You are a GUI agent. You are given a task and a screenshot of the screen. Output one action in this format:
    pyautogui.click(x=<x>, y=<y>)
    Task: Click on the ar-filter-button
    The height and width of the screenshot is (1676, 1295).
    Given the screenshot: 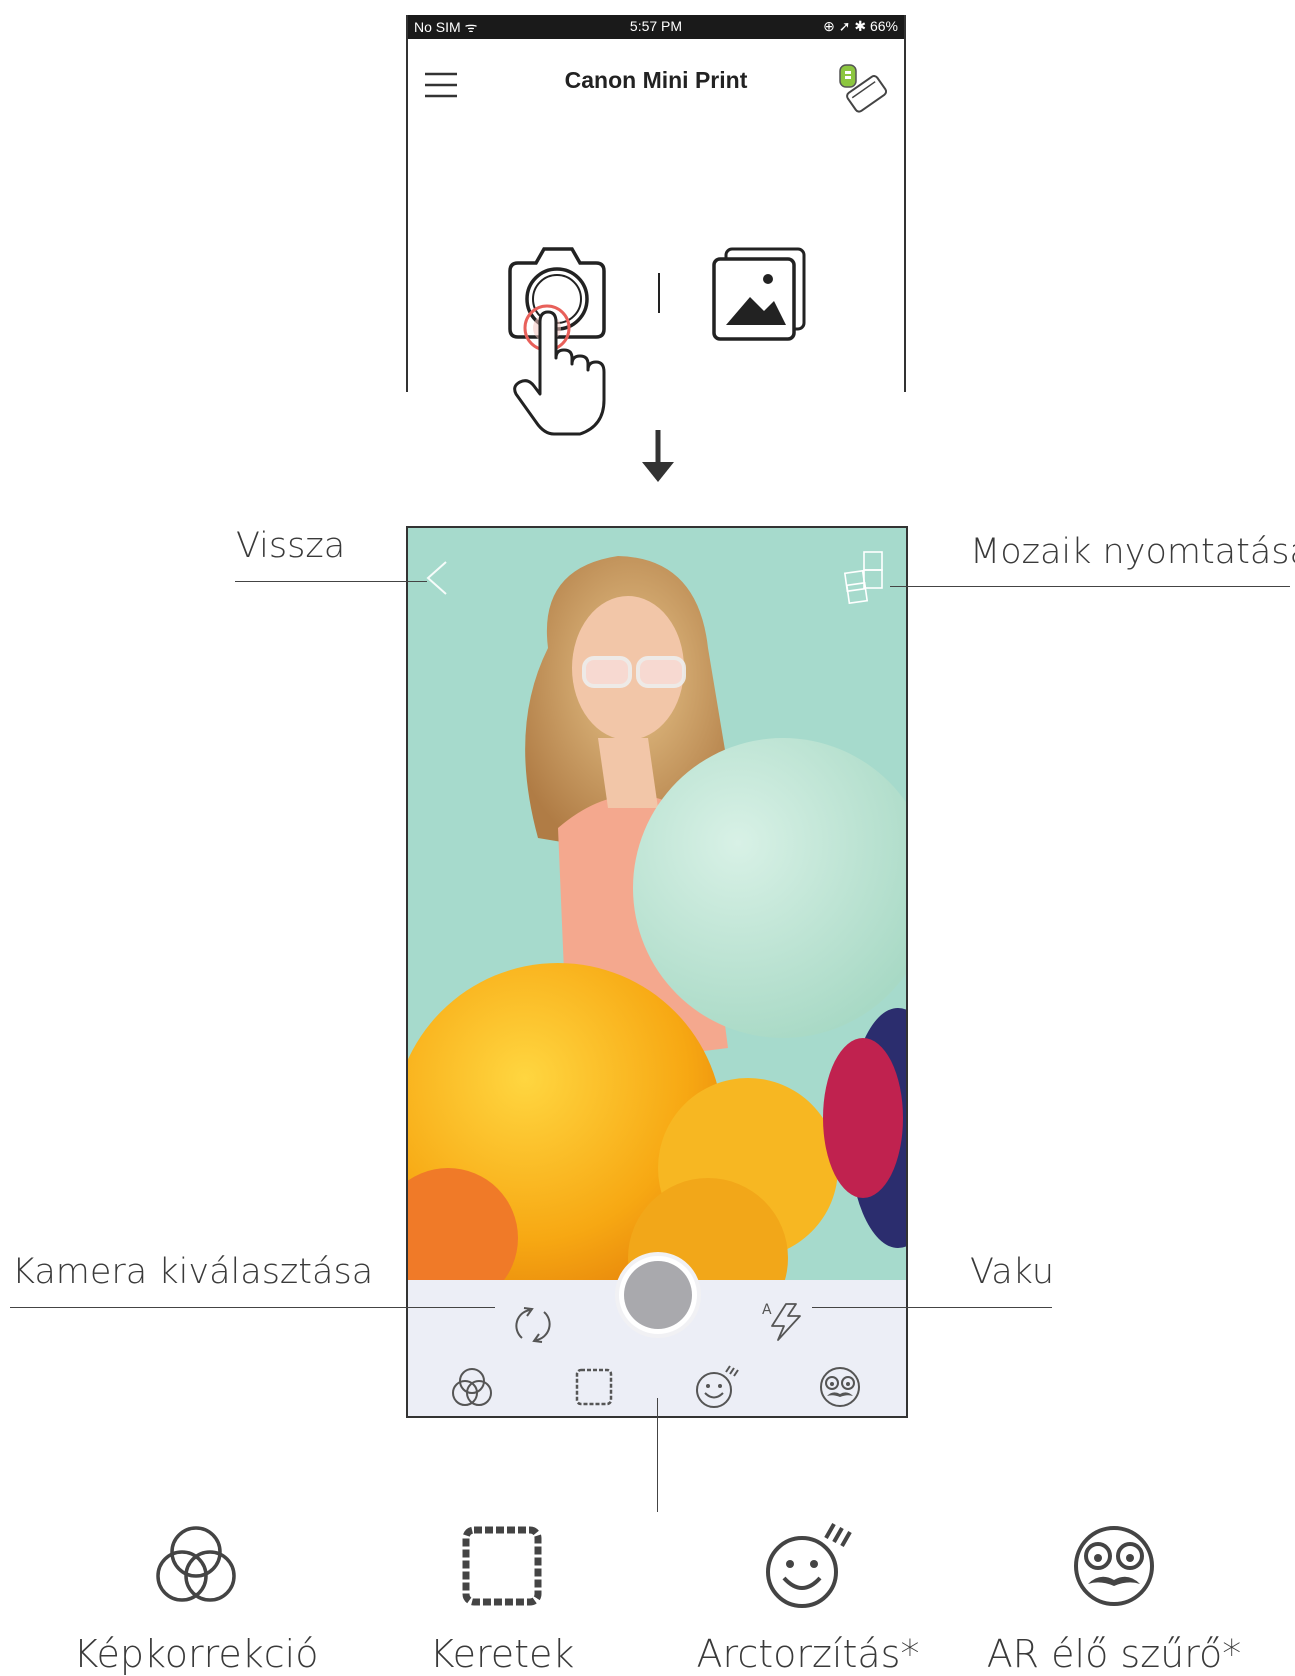 What is the action you would take?
    pyautogui.click(x=840, y=1387)
    